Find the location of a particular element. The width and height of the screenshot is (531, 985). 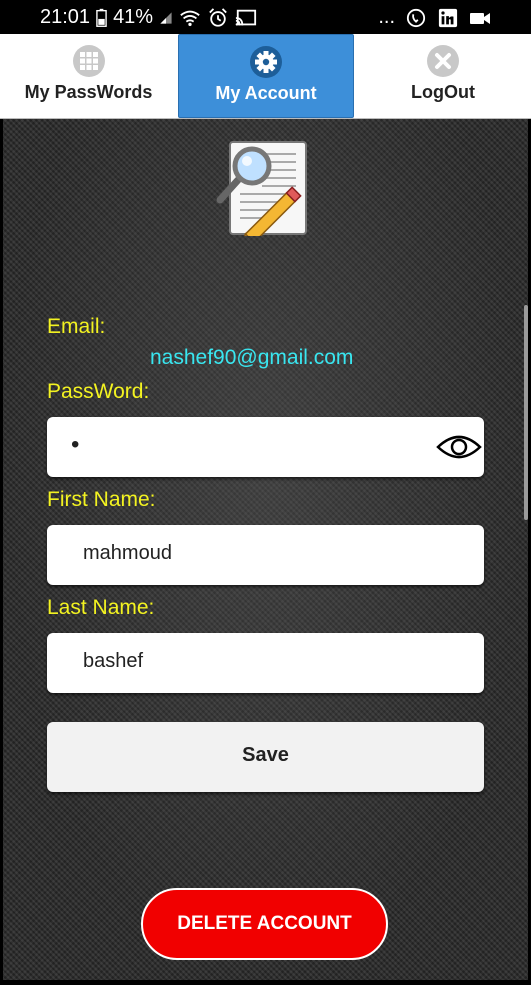

tab-logout: LogOut is located at coordinates (443, 75).